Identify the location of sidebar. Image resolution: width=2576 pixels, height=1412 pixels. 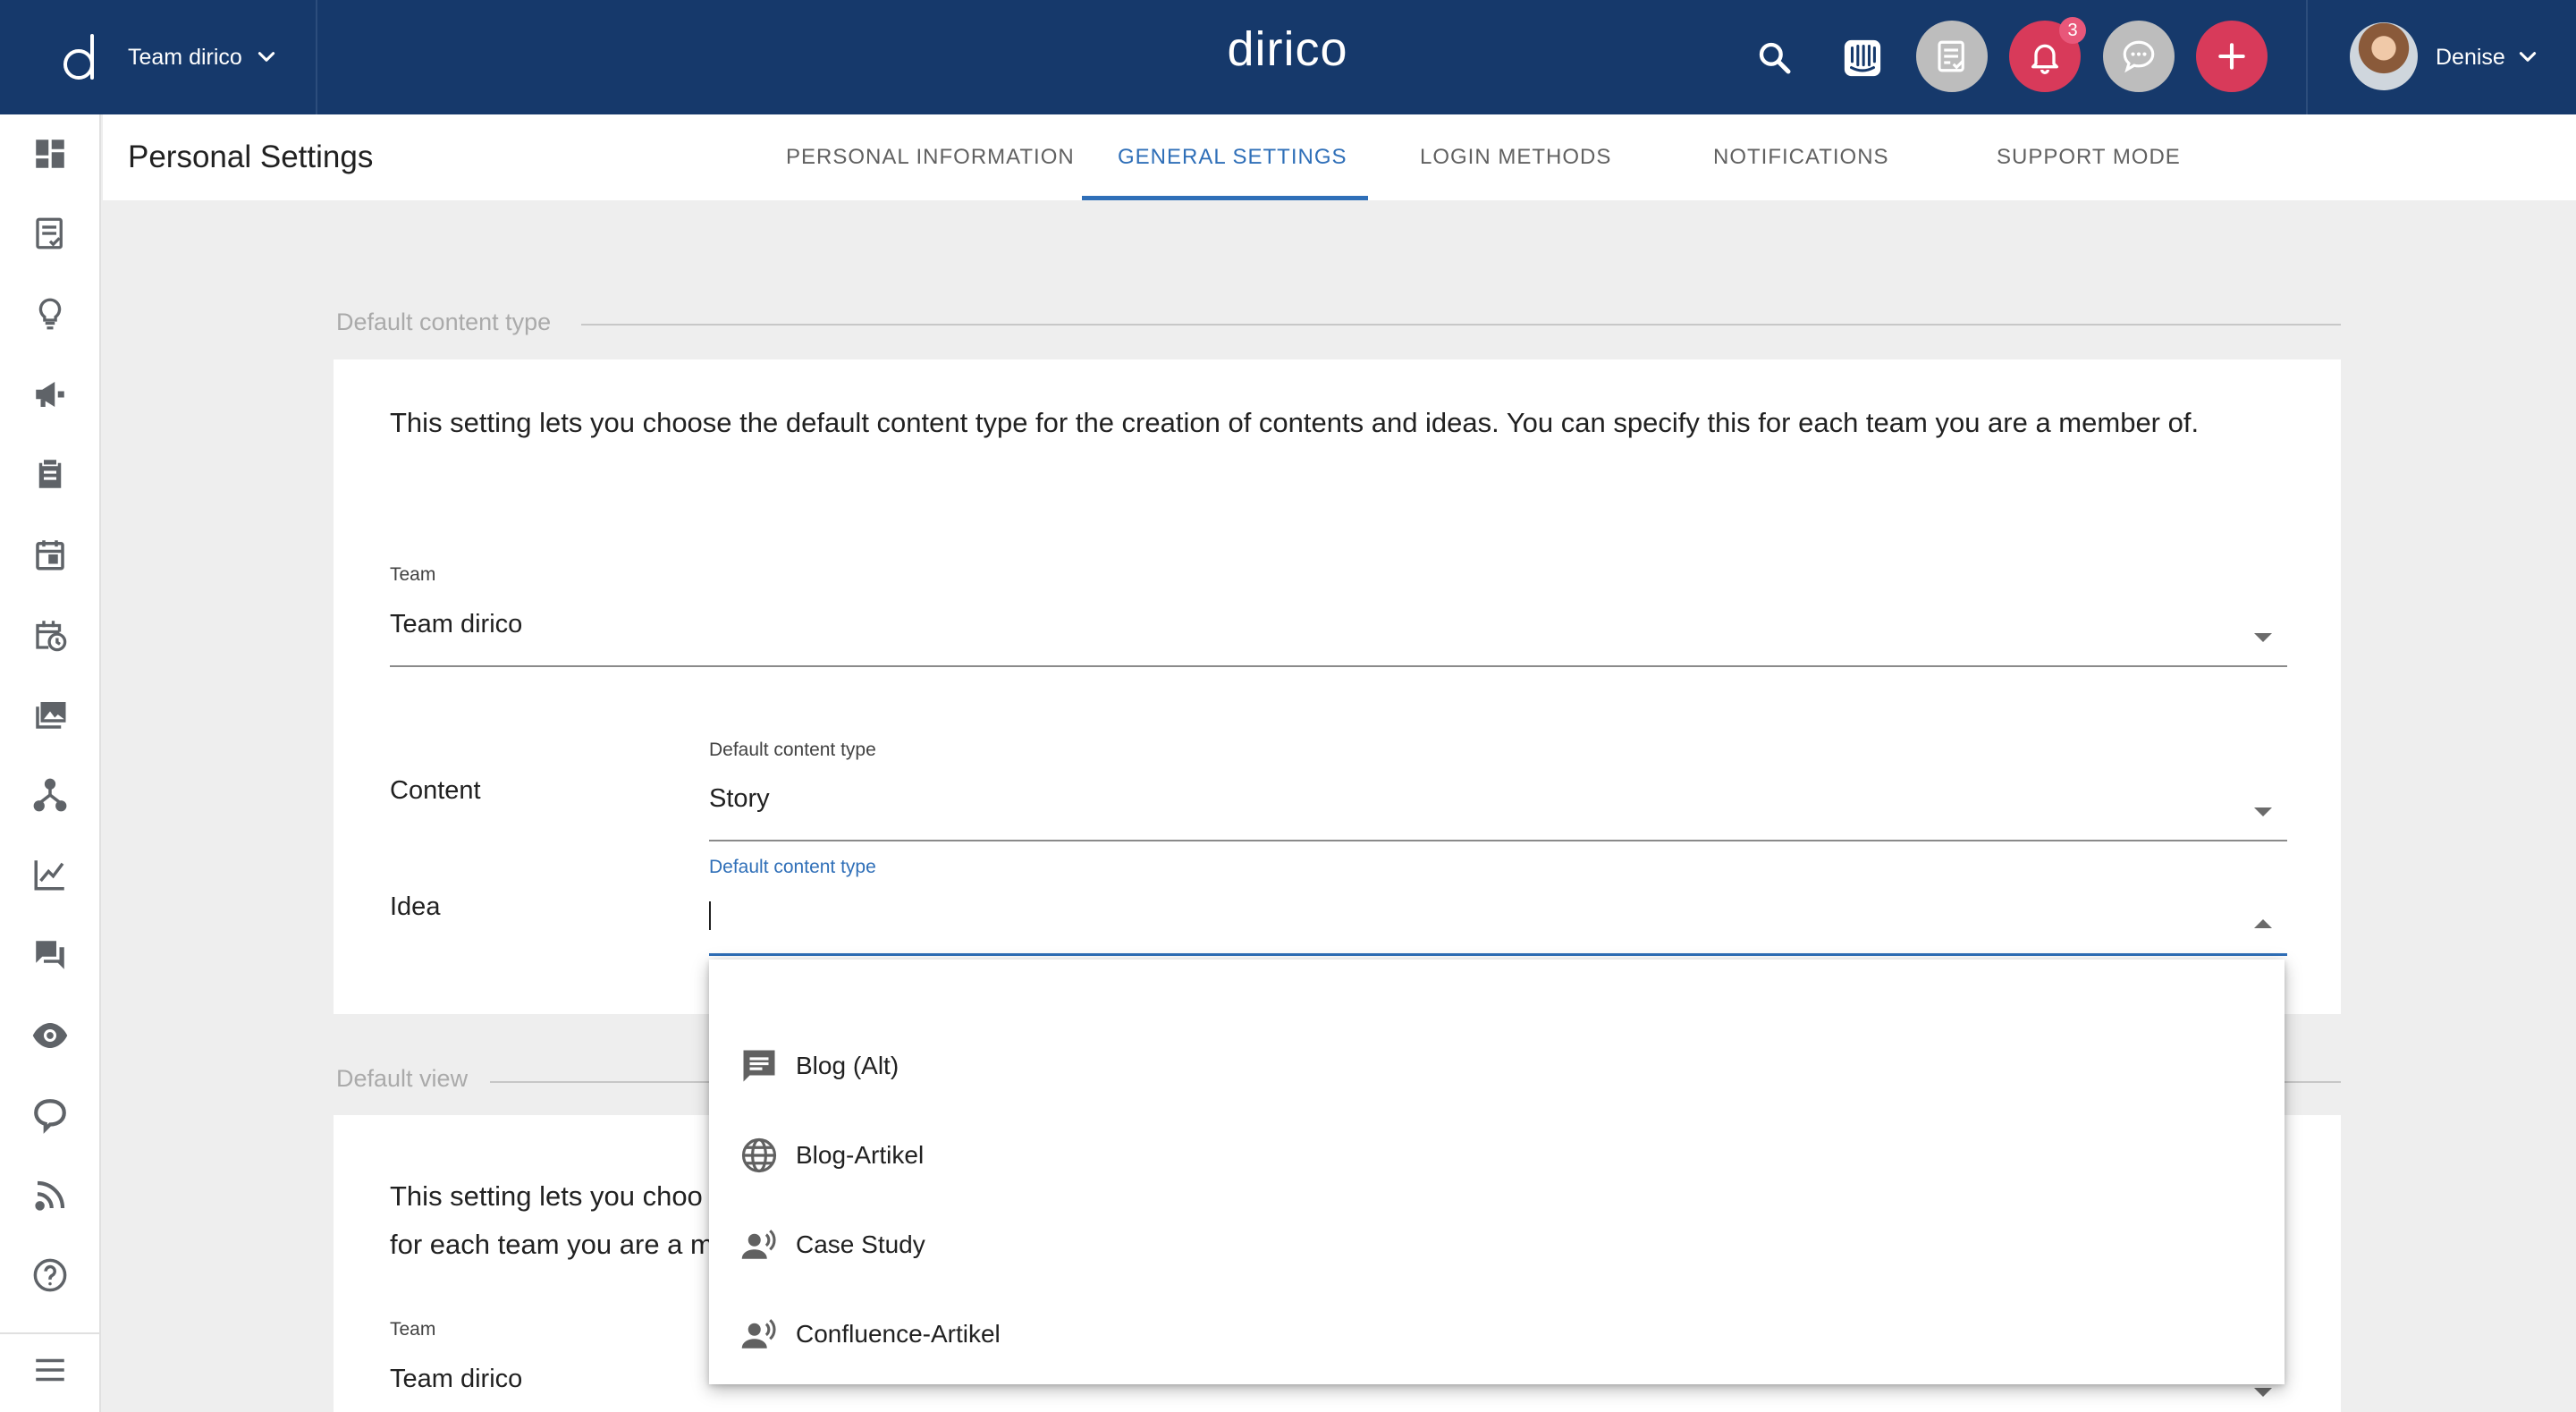
(50, 763).